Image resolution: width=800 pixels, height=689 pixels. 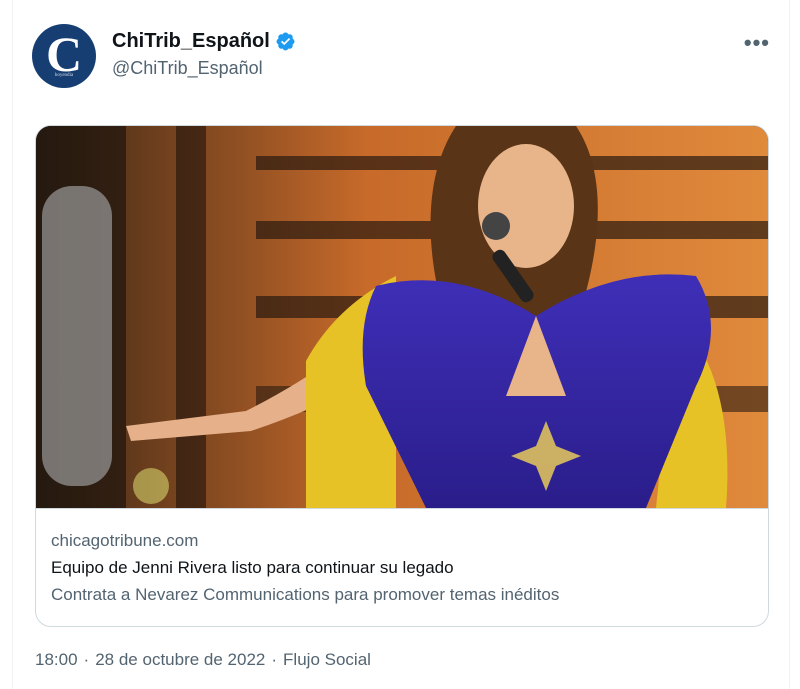 I want to click on author-handle: @ChiTrib_Español, so click(x=204, y=68).